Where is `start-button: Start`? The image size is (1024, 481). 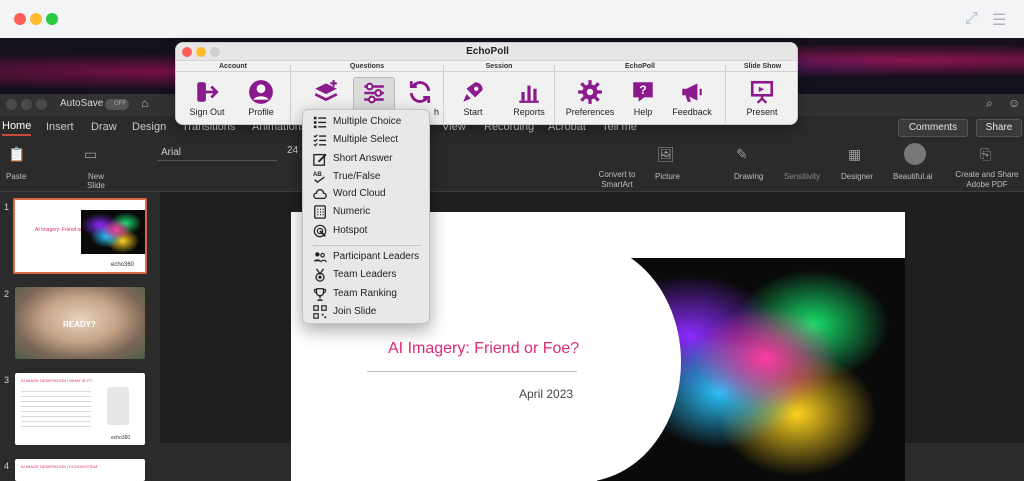
start-button: Start is located at coordinates (473, 100).